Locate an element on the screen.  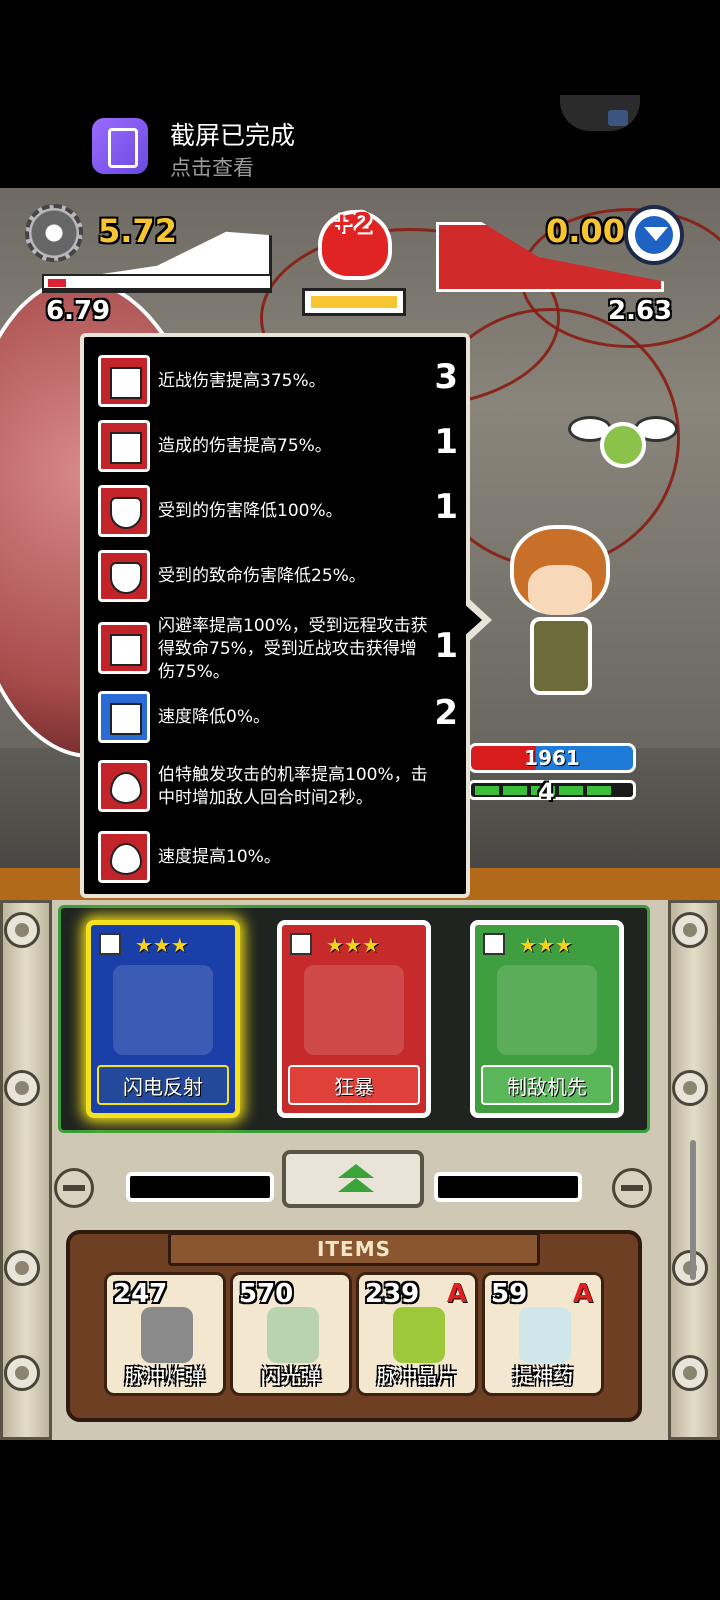
gear-type-icon is located at coordinates (494, 944).